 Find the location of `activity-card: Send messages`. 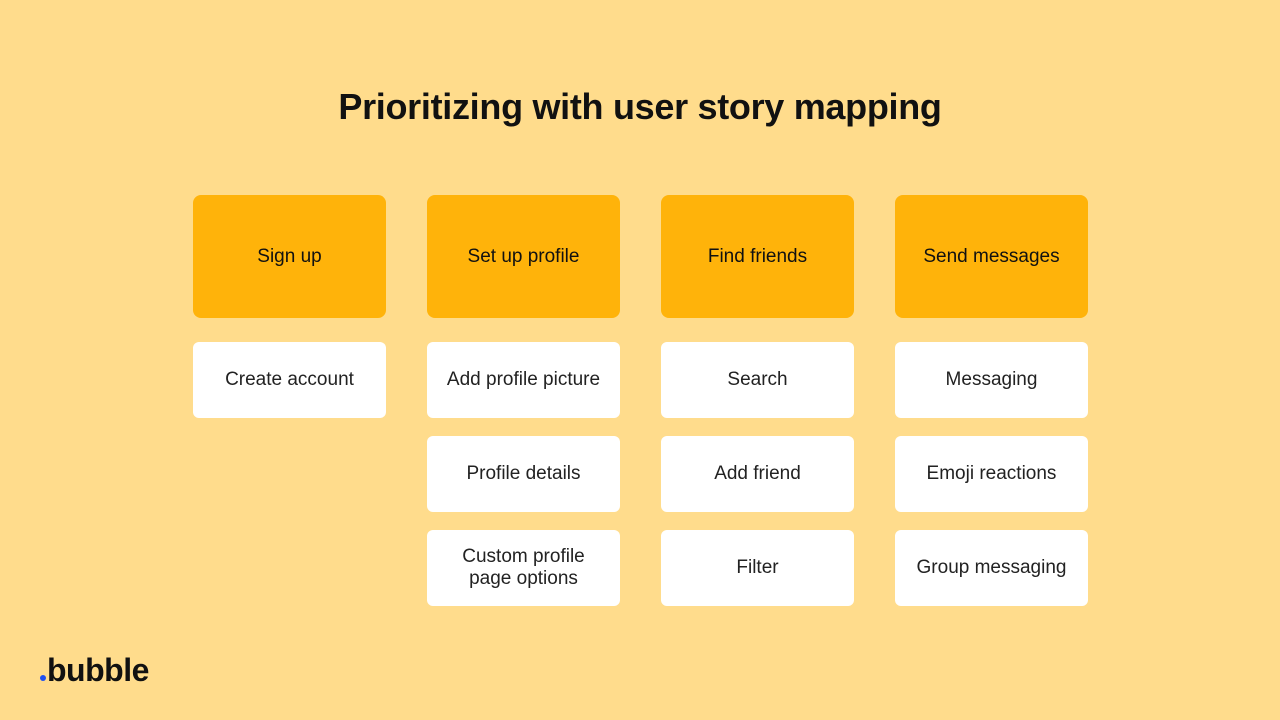

activity-card: Send messages is located at coordinates (991, 256).